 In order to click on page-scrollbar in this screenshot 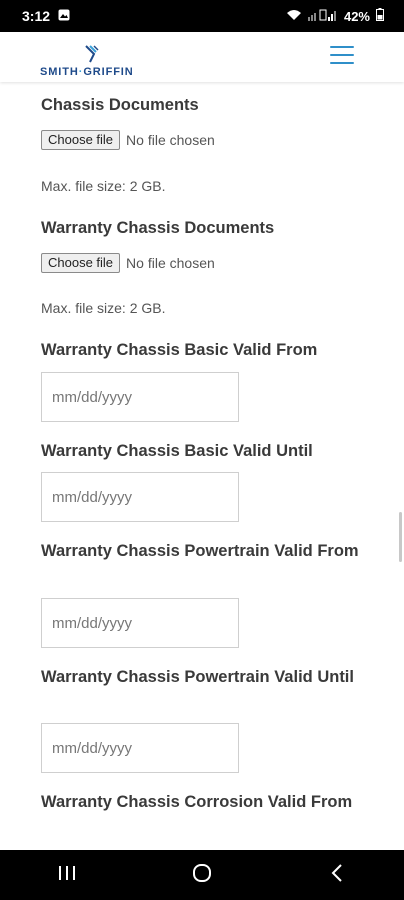, I will do `click(400, 537)`.